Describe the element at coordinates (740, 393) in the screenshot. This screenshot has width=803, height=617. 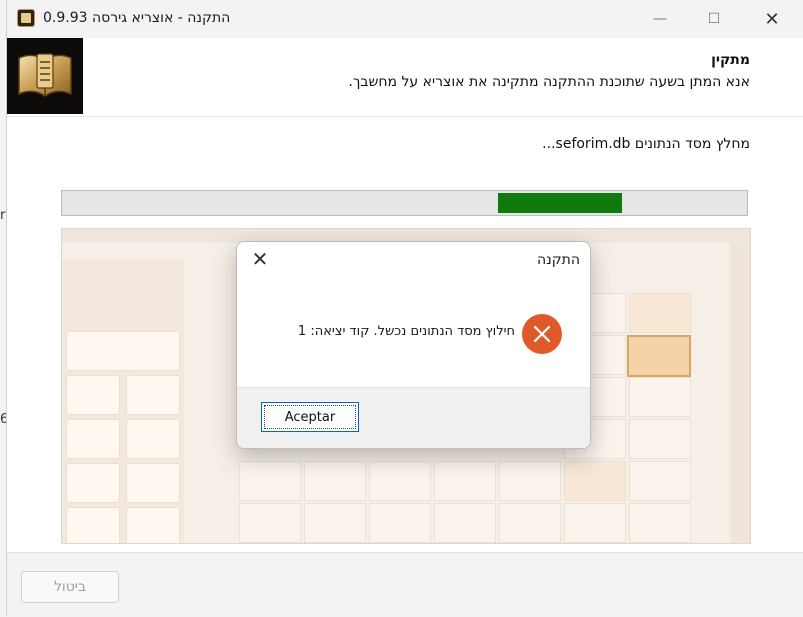
I see `preview-right-rail` at that location.